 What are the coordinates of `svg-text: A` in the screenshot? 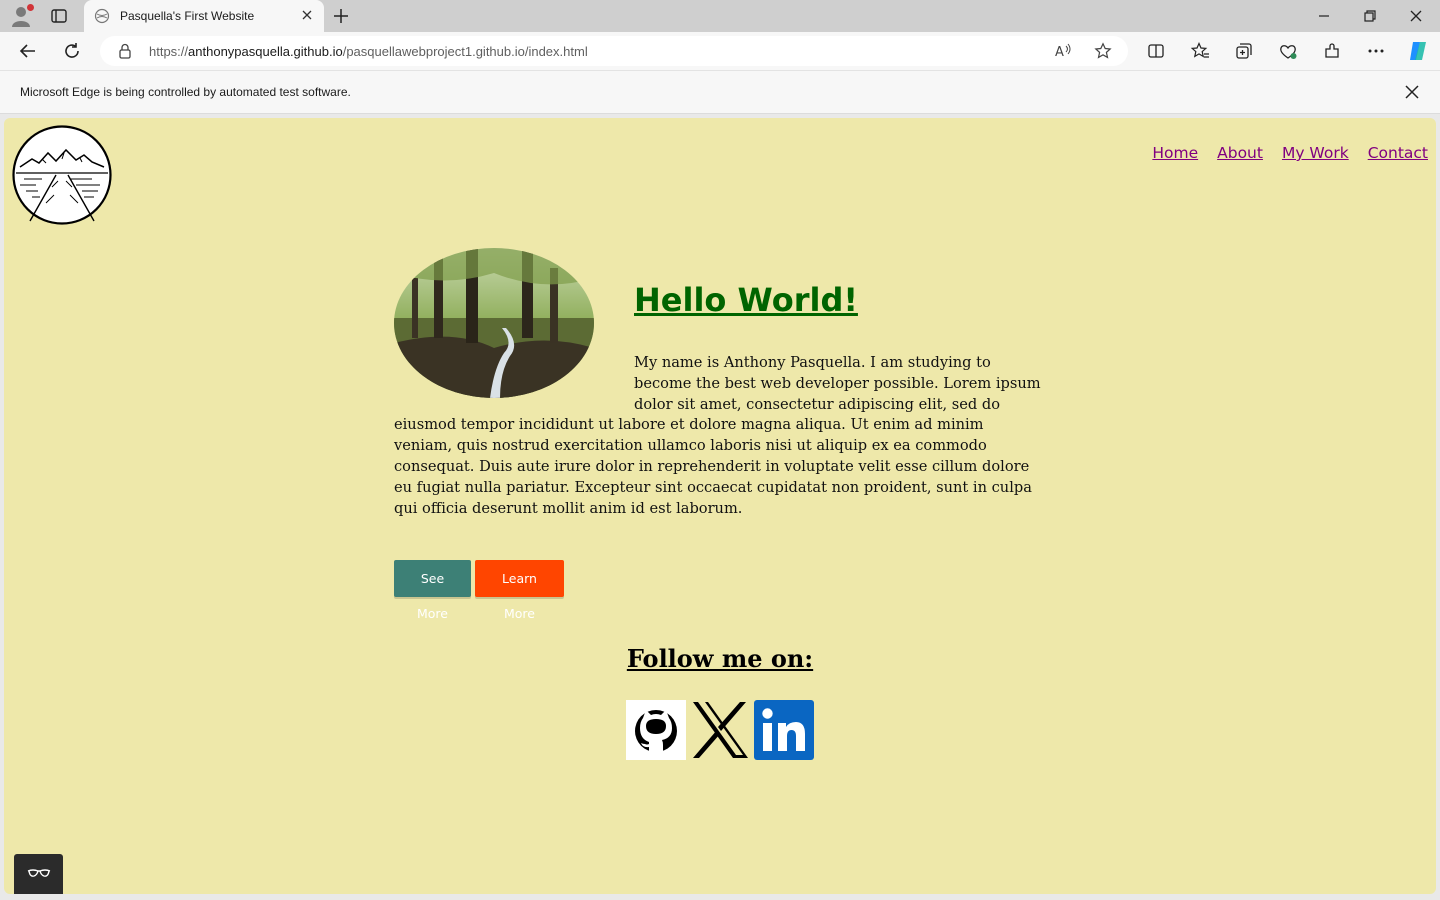 It's located at (1059, 52).